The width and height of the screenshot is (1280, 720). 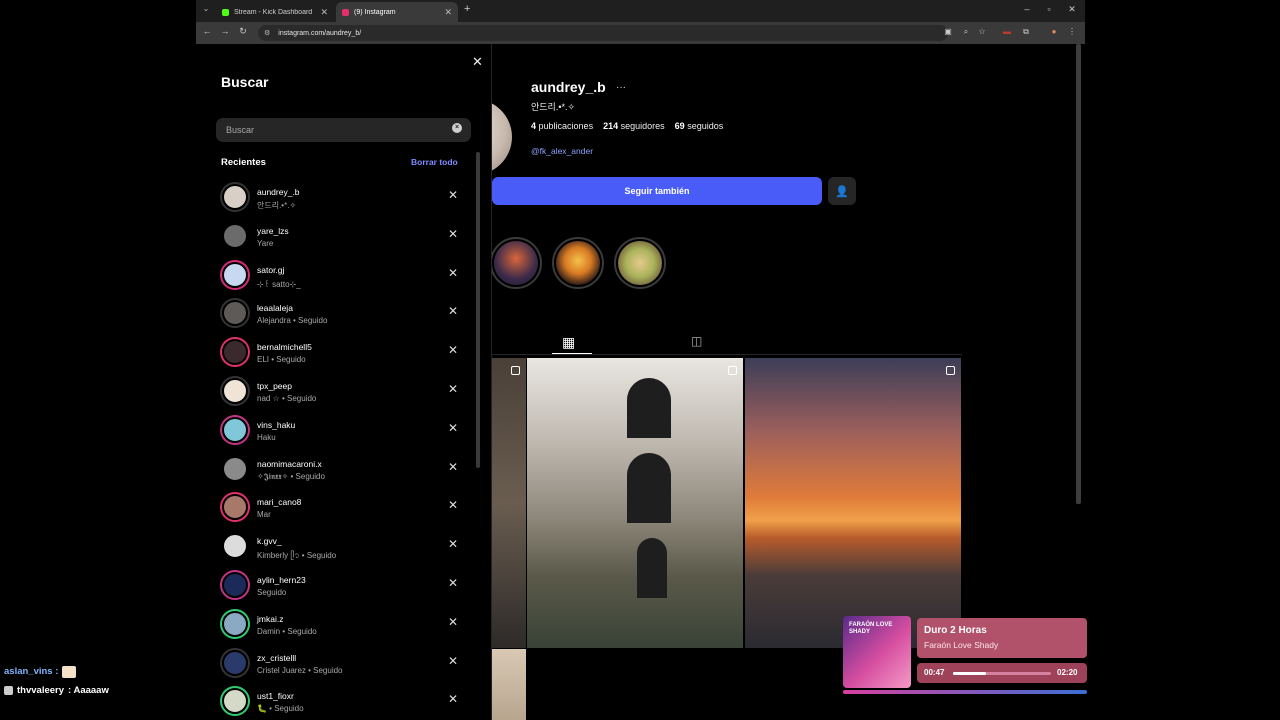 What do you see at coordinates (1078, 274) in the screenshot?
I see `page-scrollbar` at bounding box center [1078, 274].